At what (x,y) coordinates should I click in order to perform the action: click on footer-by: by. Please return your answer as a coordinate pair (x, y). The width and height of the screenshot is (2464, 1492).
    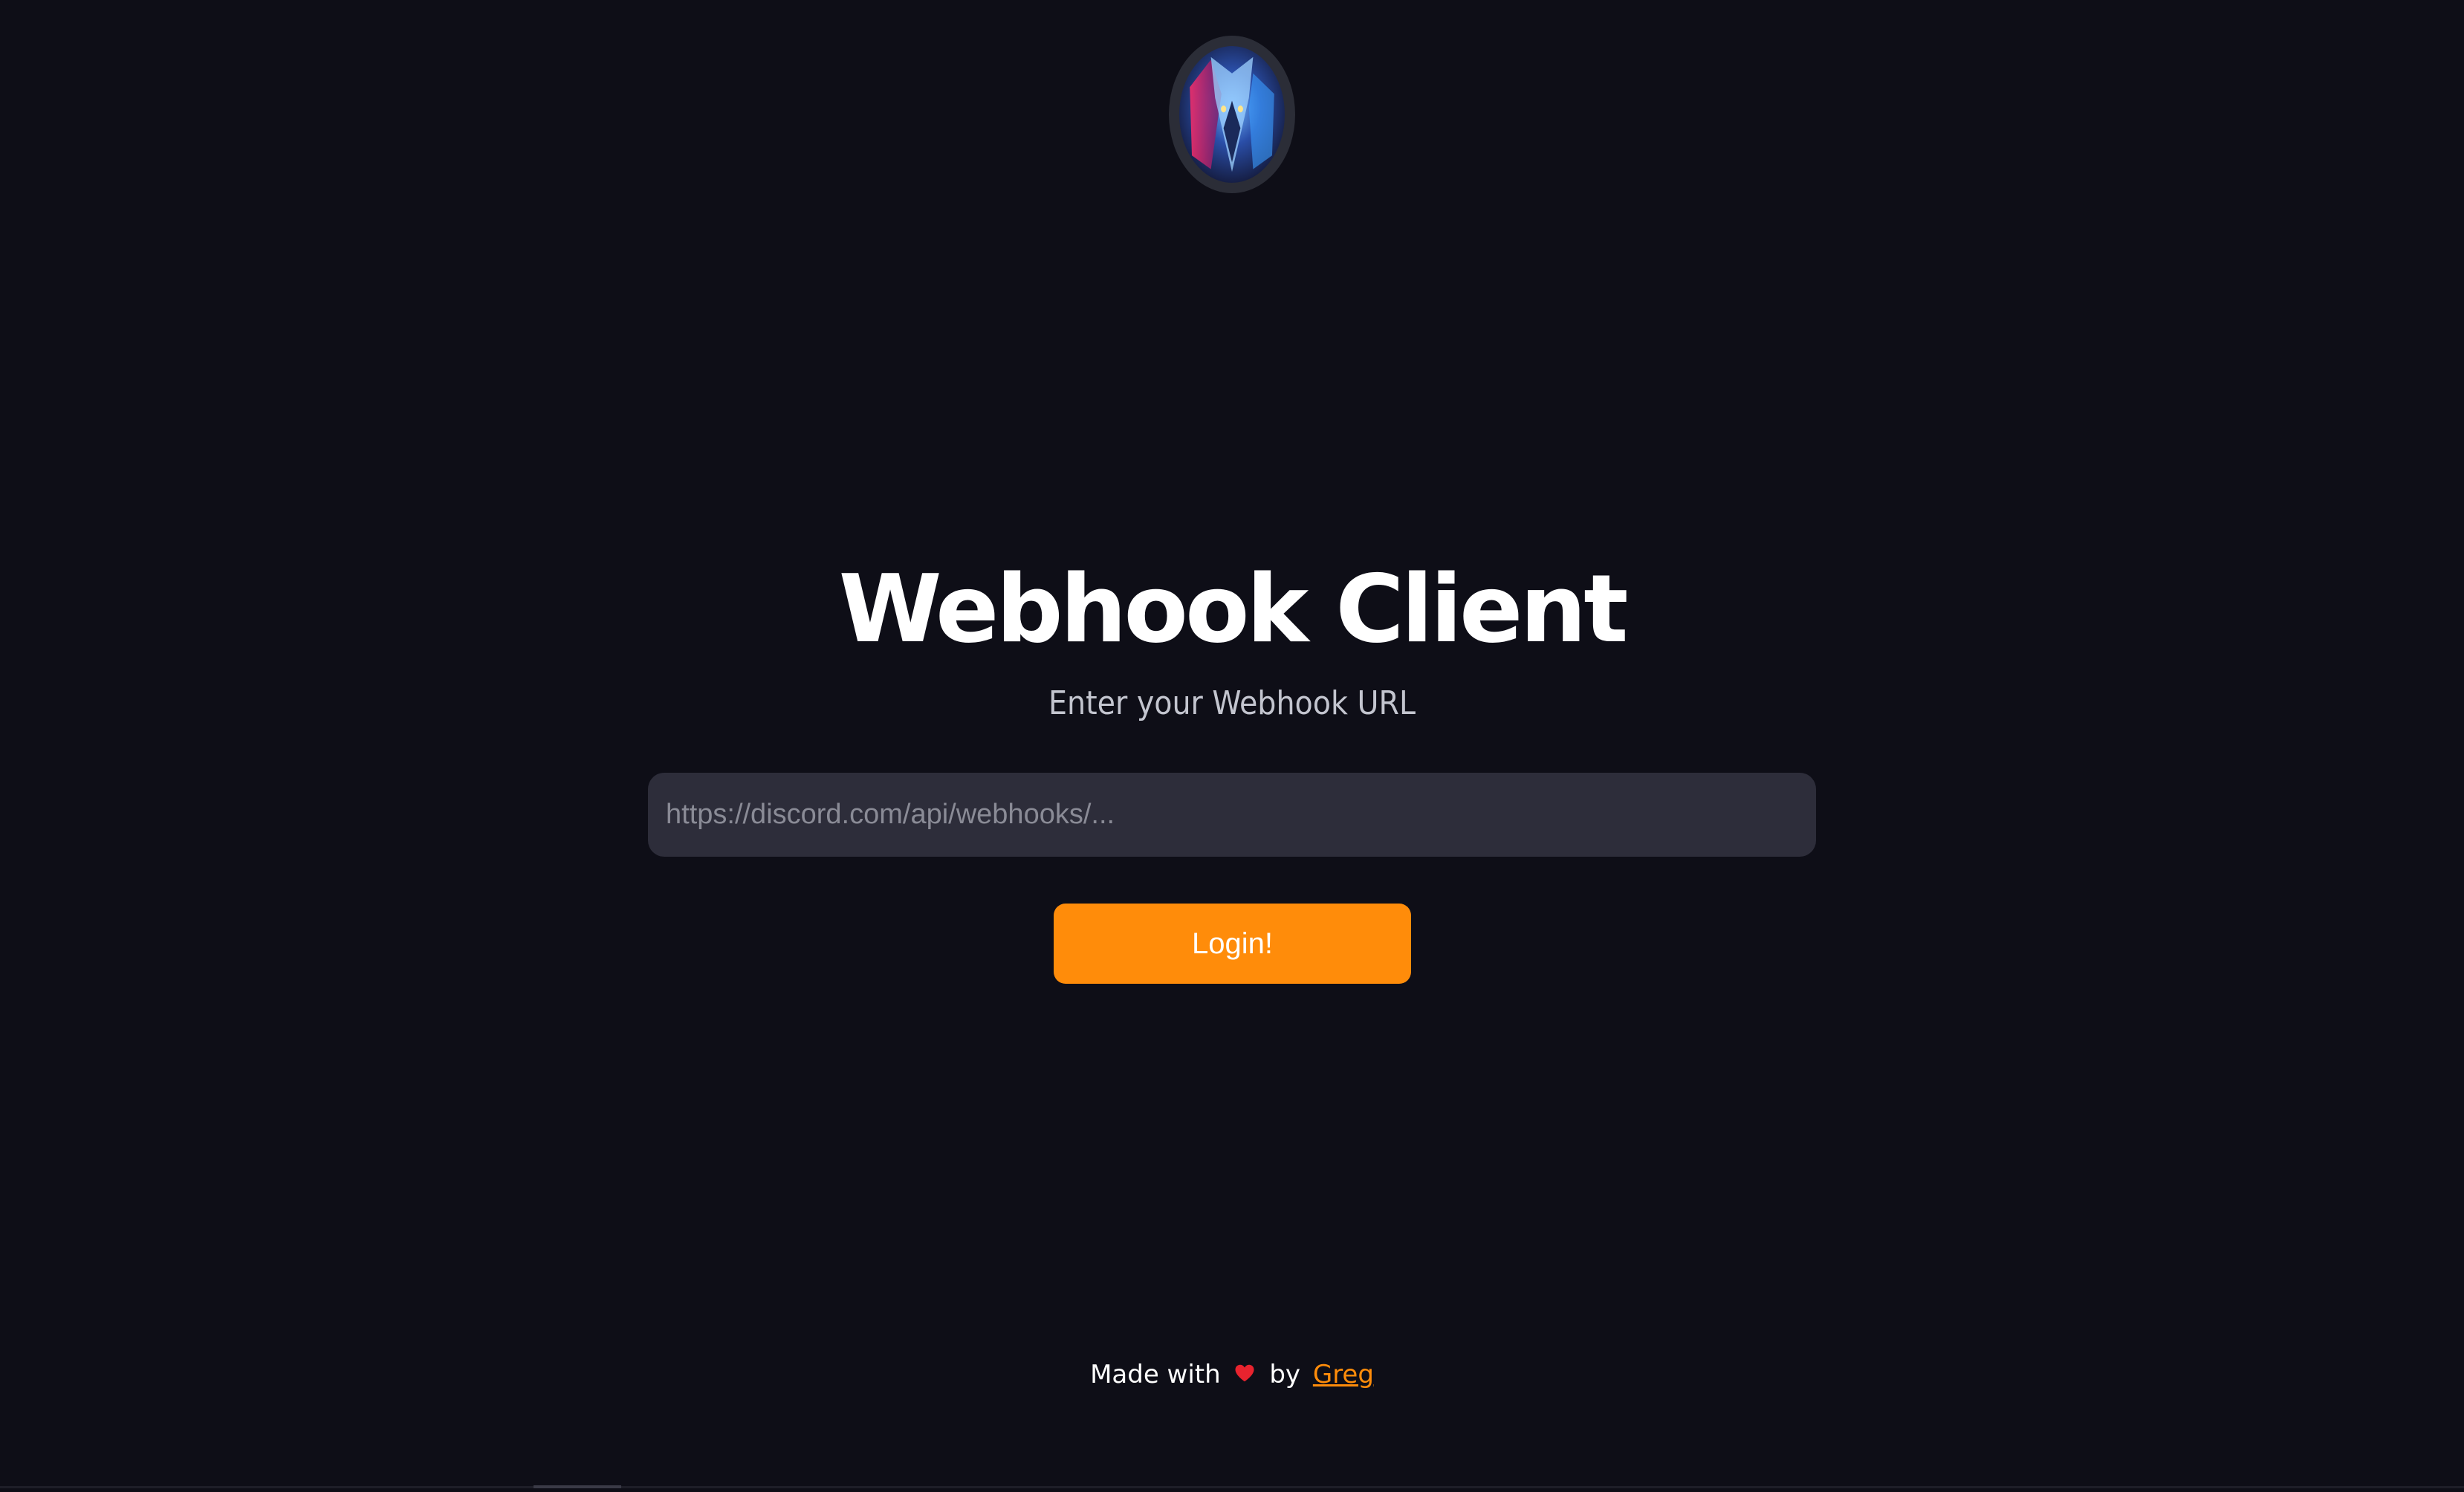
    Looking at the image, I should click on (1285, 1374).